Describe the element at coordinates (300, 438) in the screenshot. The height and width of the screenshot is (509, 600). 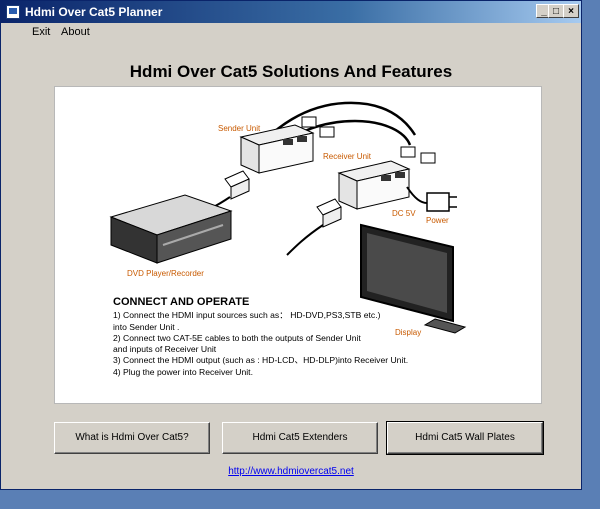
I see `extenders-button: Hdmi Cat5 Extenders` at that location.